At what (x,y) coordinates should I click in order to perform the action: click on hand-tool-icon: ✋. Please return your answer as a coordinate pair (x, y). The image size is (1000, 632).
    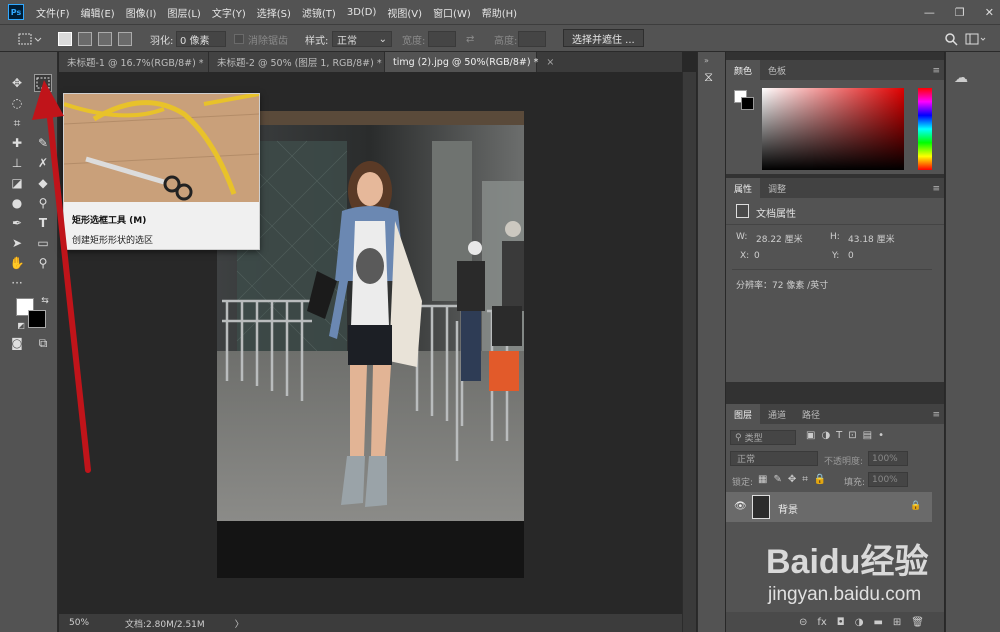
    Looking at the image, I should click on (17, 263).